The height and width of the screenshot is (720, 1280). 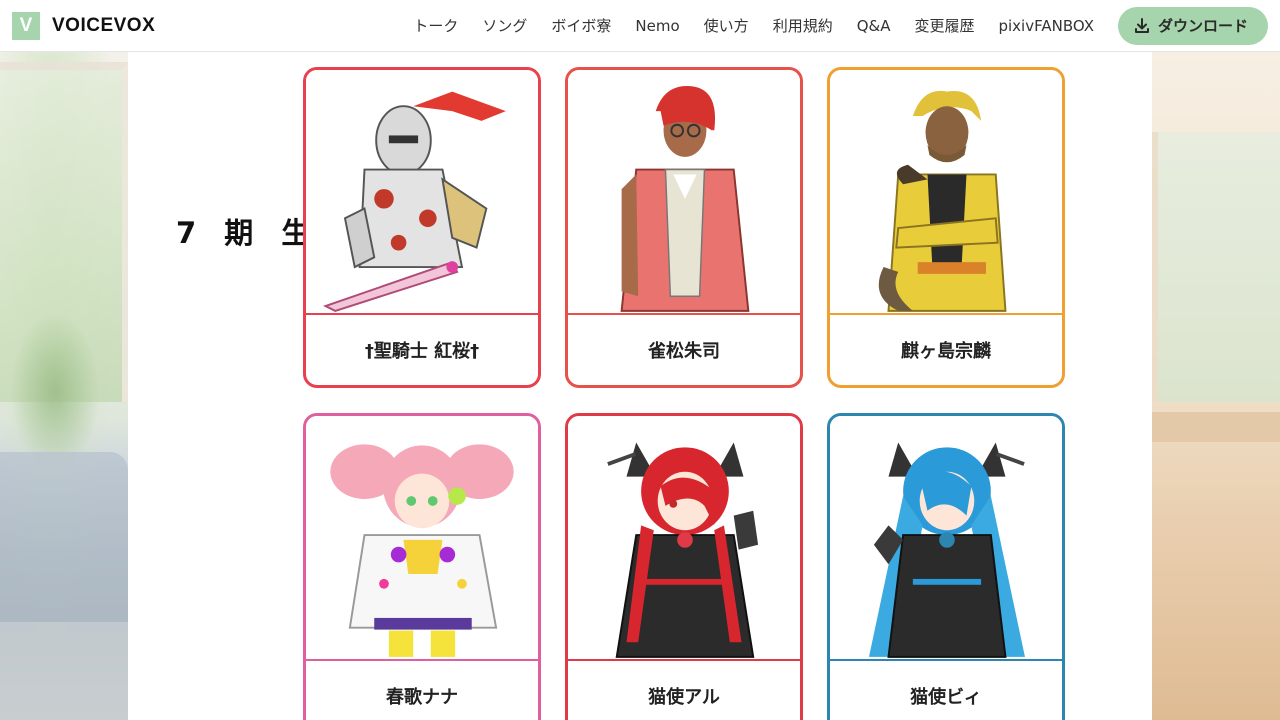 I want to click on character-name: 春歌ナナ, so click(x=422, y=697).